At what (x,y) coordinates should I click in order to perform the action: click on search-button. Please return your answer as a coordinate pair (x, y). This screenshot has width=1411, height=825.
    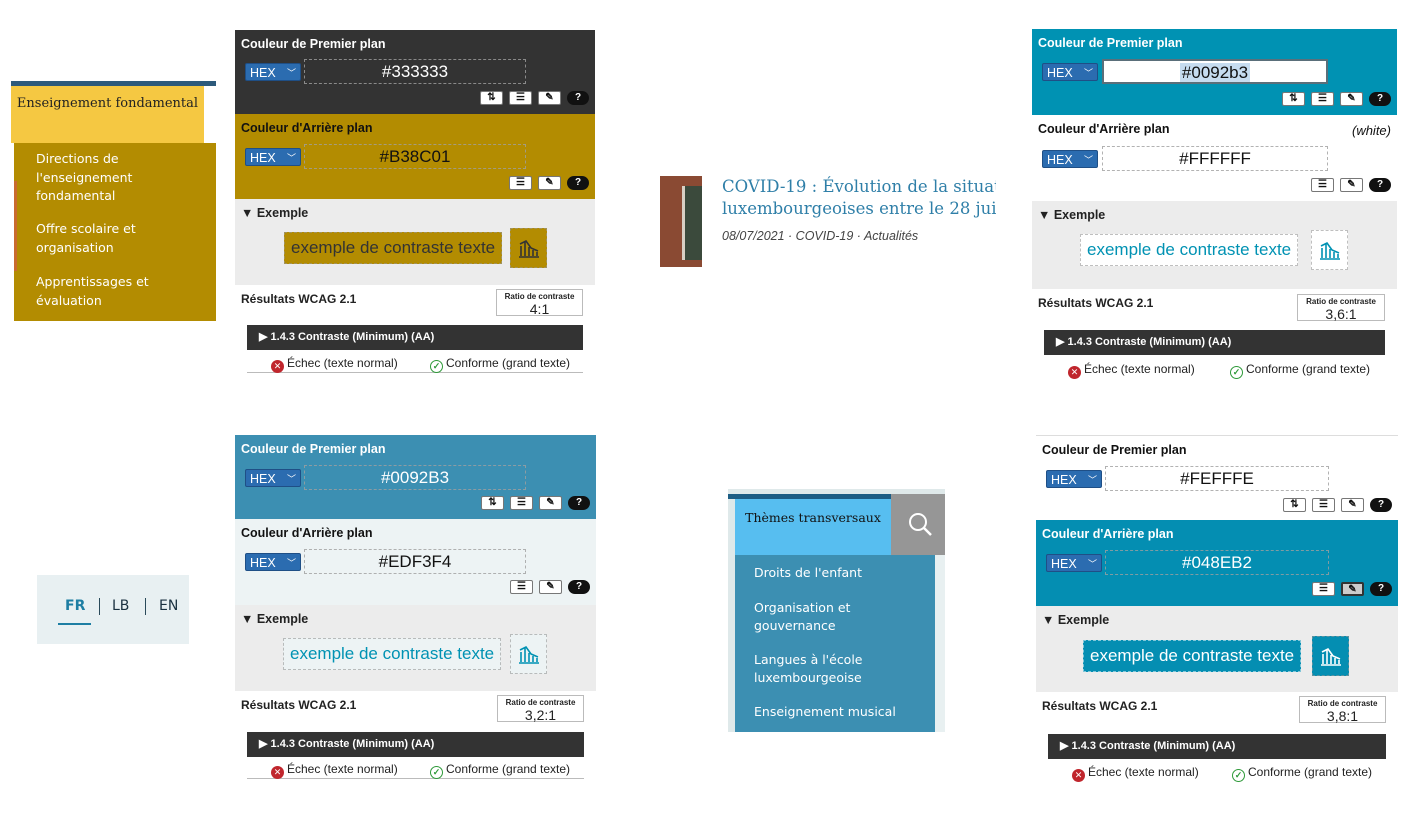
    Looking at the image, I should click on (918, 524).